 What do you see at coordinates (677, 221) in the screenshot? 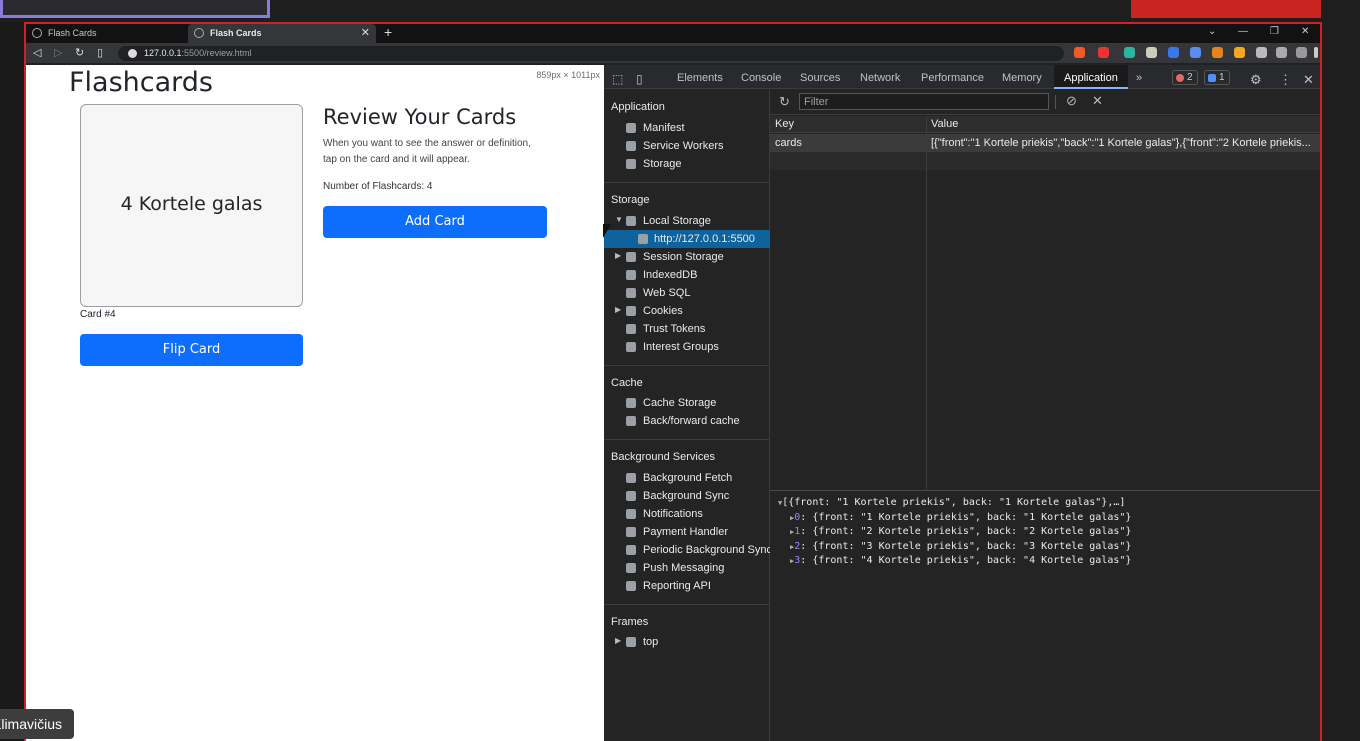
I see `sidebar-item-label: Local Storage` at bounding box center [677, 221].